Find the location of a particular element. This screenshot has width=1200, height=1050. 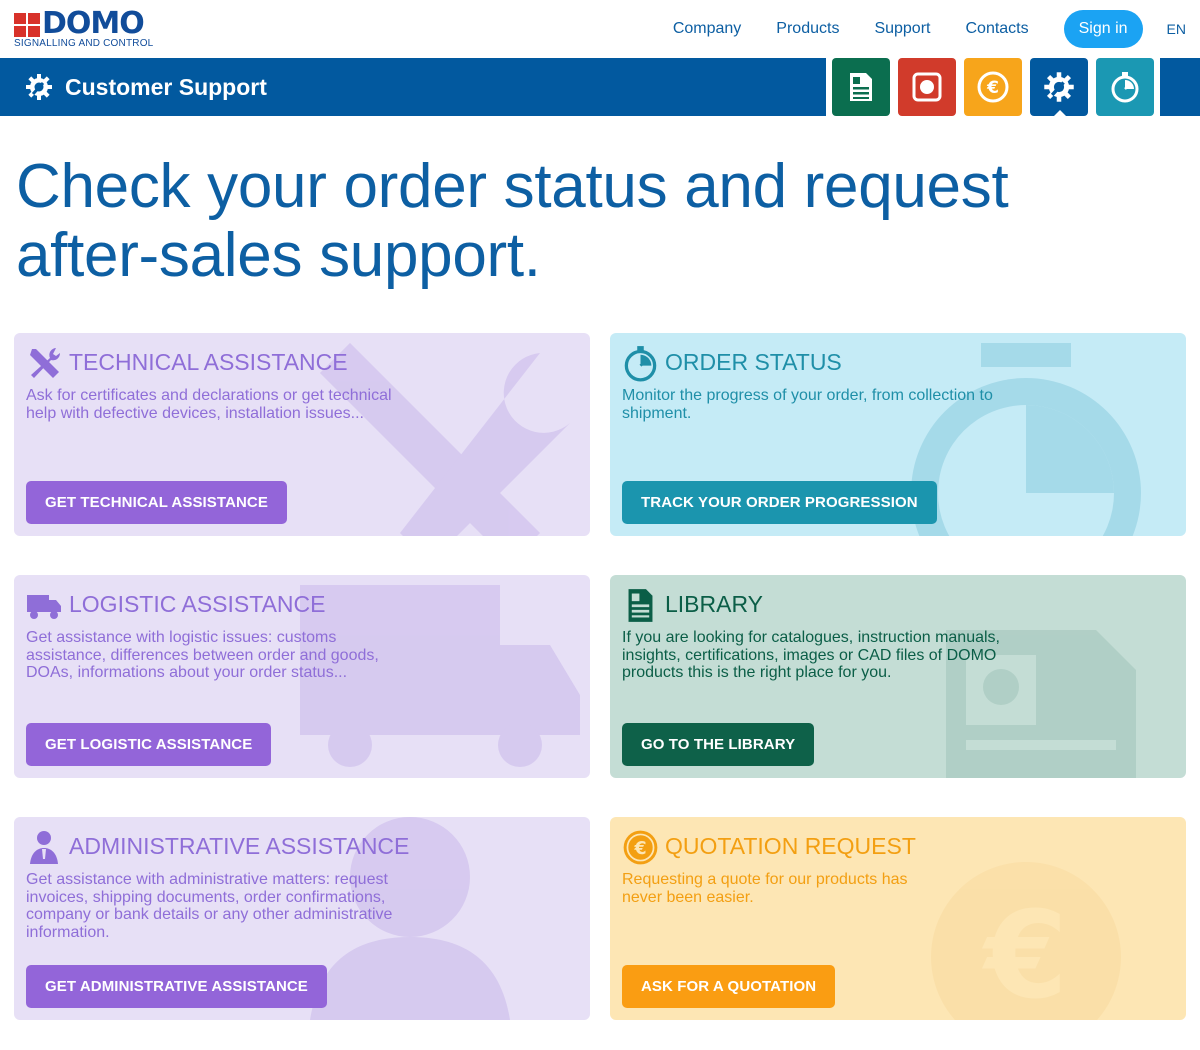

section-bar-end is located at coordinates (1180, 87).